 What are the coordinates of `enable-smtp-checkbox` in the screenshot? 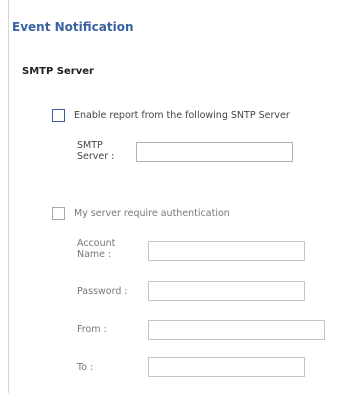 It's located at (58, 115).